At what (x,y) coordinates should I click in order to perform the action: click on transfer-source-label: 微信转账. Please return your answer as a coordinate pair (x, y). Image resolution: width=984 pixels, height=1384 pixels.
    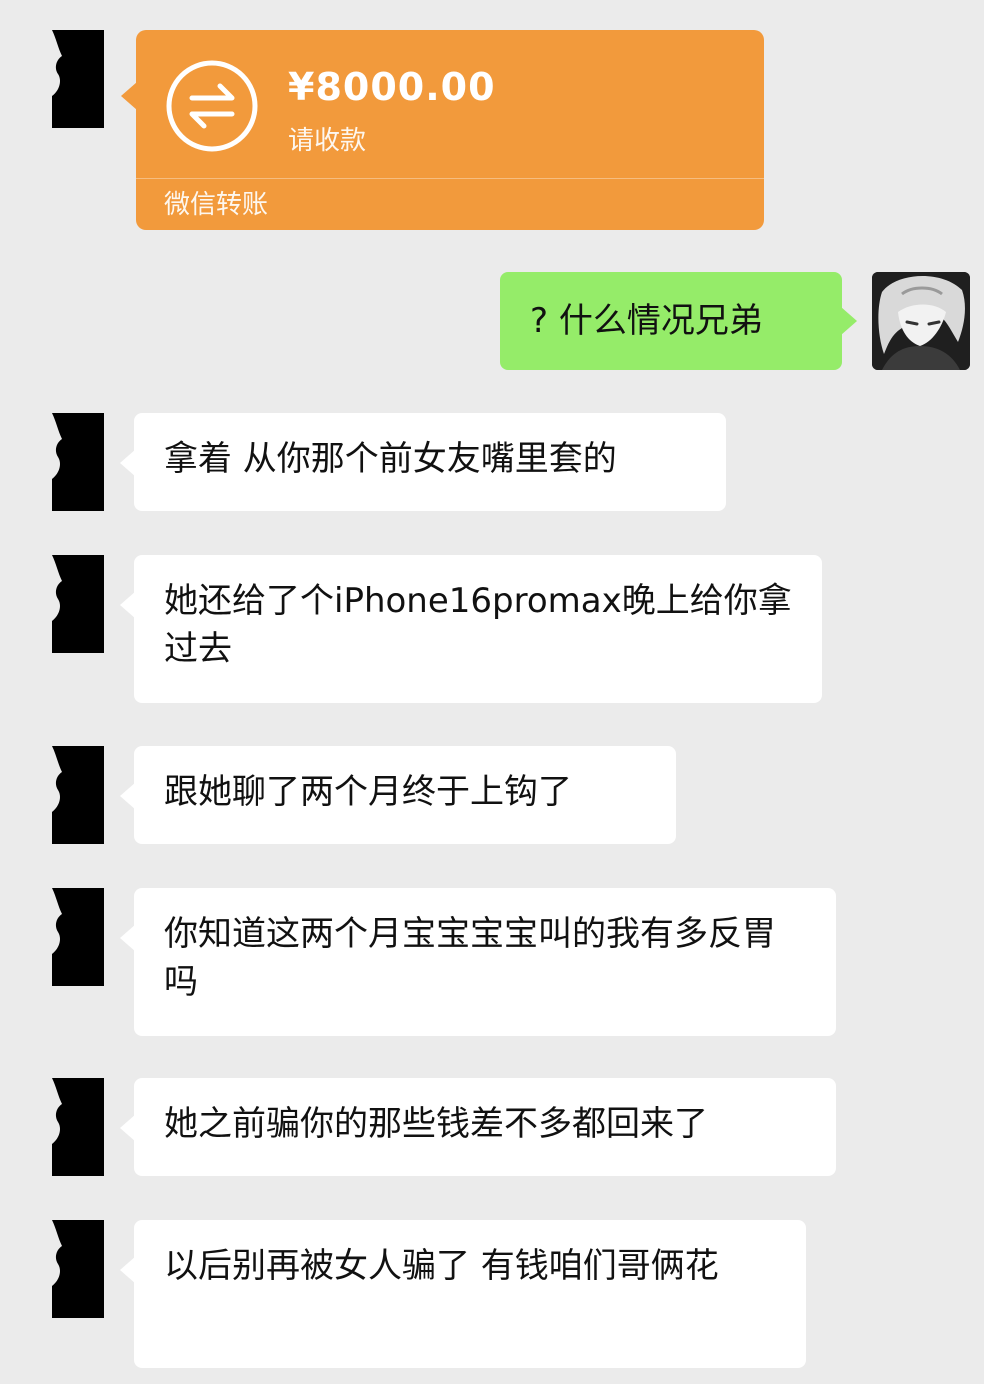
    Looking at the image, I should click on (216, 205).